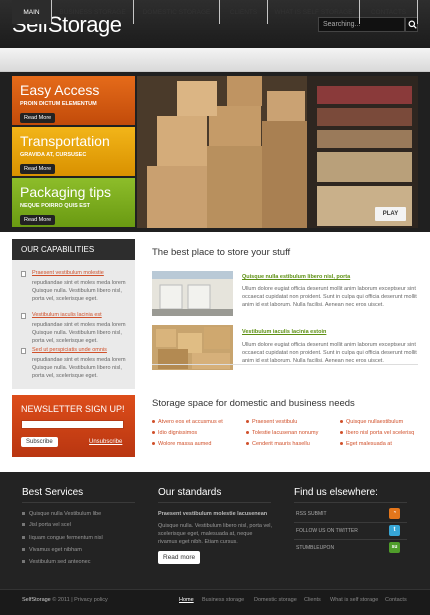 This screenshot has width=430, height=615. I want to click on service-text: Jisl porta vel scel, so click(50, 525).